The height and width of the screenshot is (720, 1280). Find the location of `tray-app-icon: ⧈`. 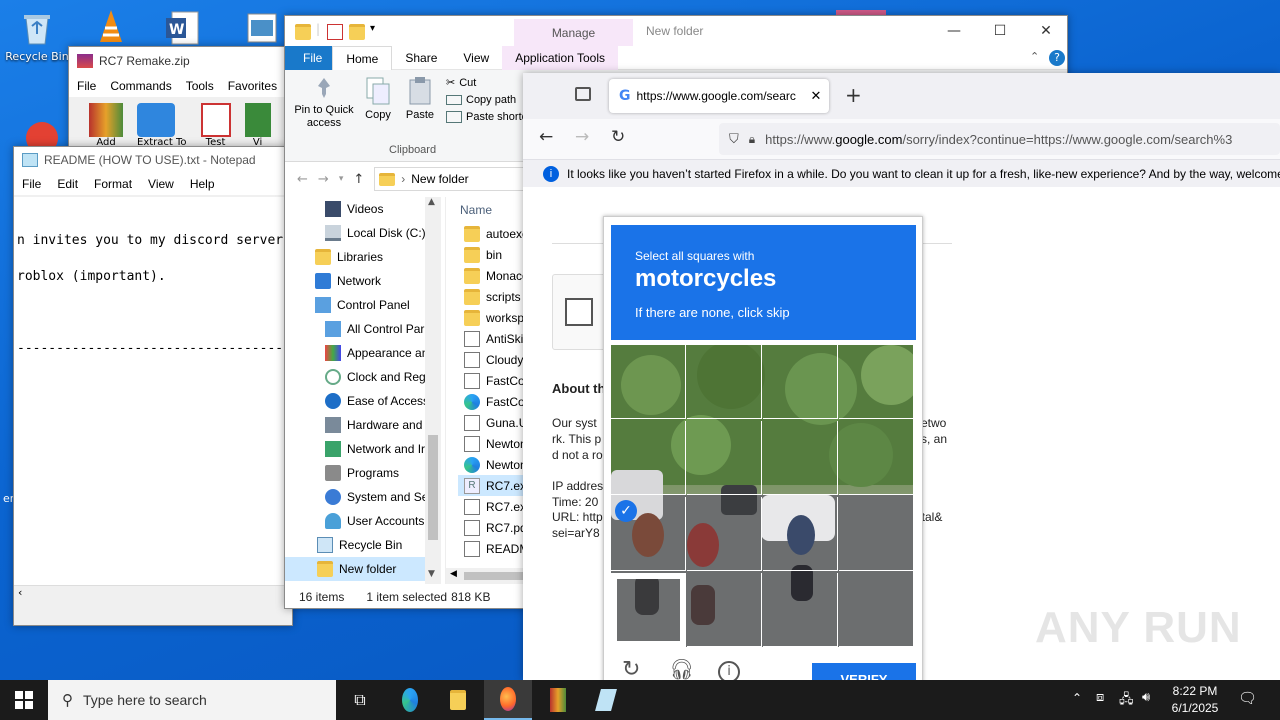

tray-app-icon: ⧈ is located at coordinates (1100, 697).